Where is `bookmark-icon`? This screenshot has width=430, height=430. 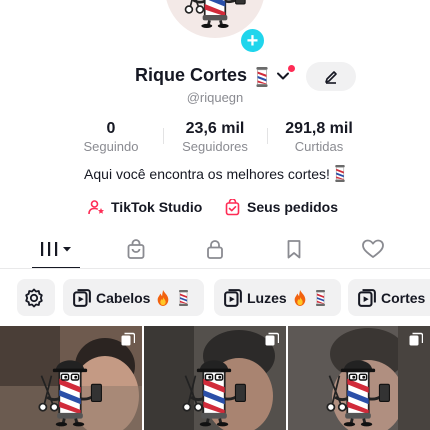 bookmark-icon is located at coordinates (294, 249).